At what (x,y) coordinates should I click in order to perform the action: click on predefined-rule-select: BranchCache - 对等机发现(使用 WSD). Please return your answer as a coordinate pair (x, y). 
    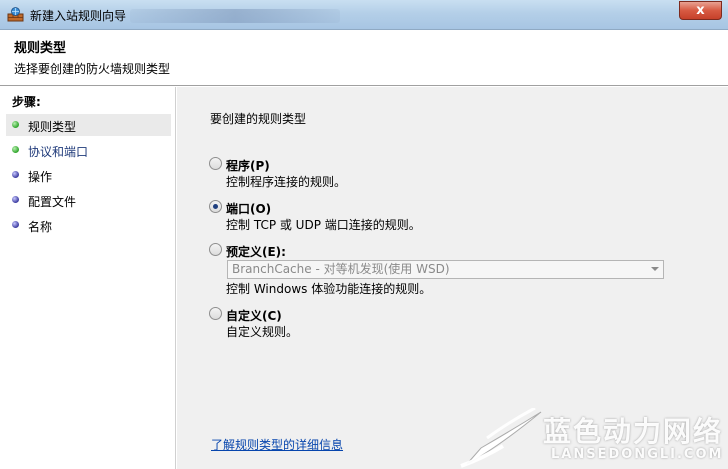
    Looking at the image, I should click on (445, 269).